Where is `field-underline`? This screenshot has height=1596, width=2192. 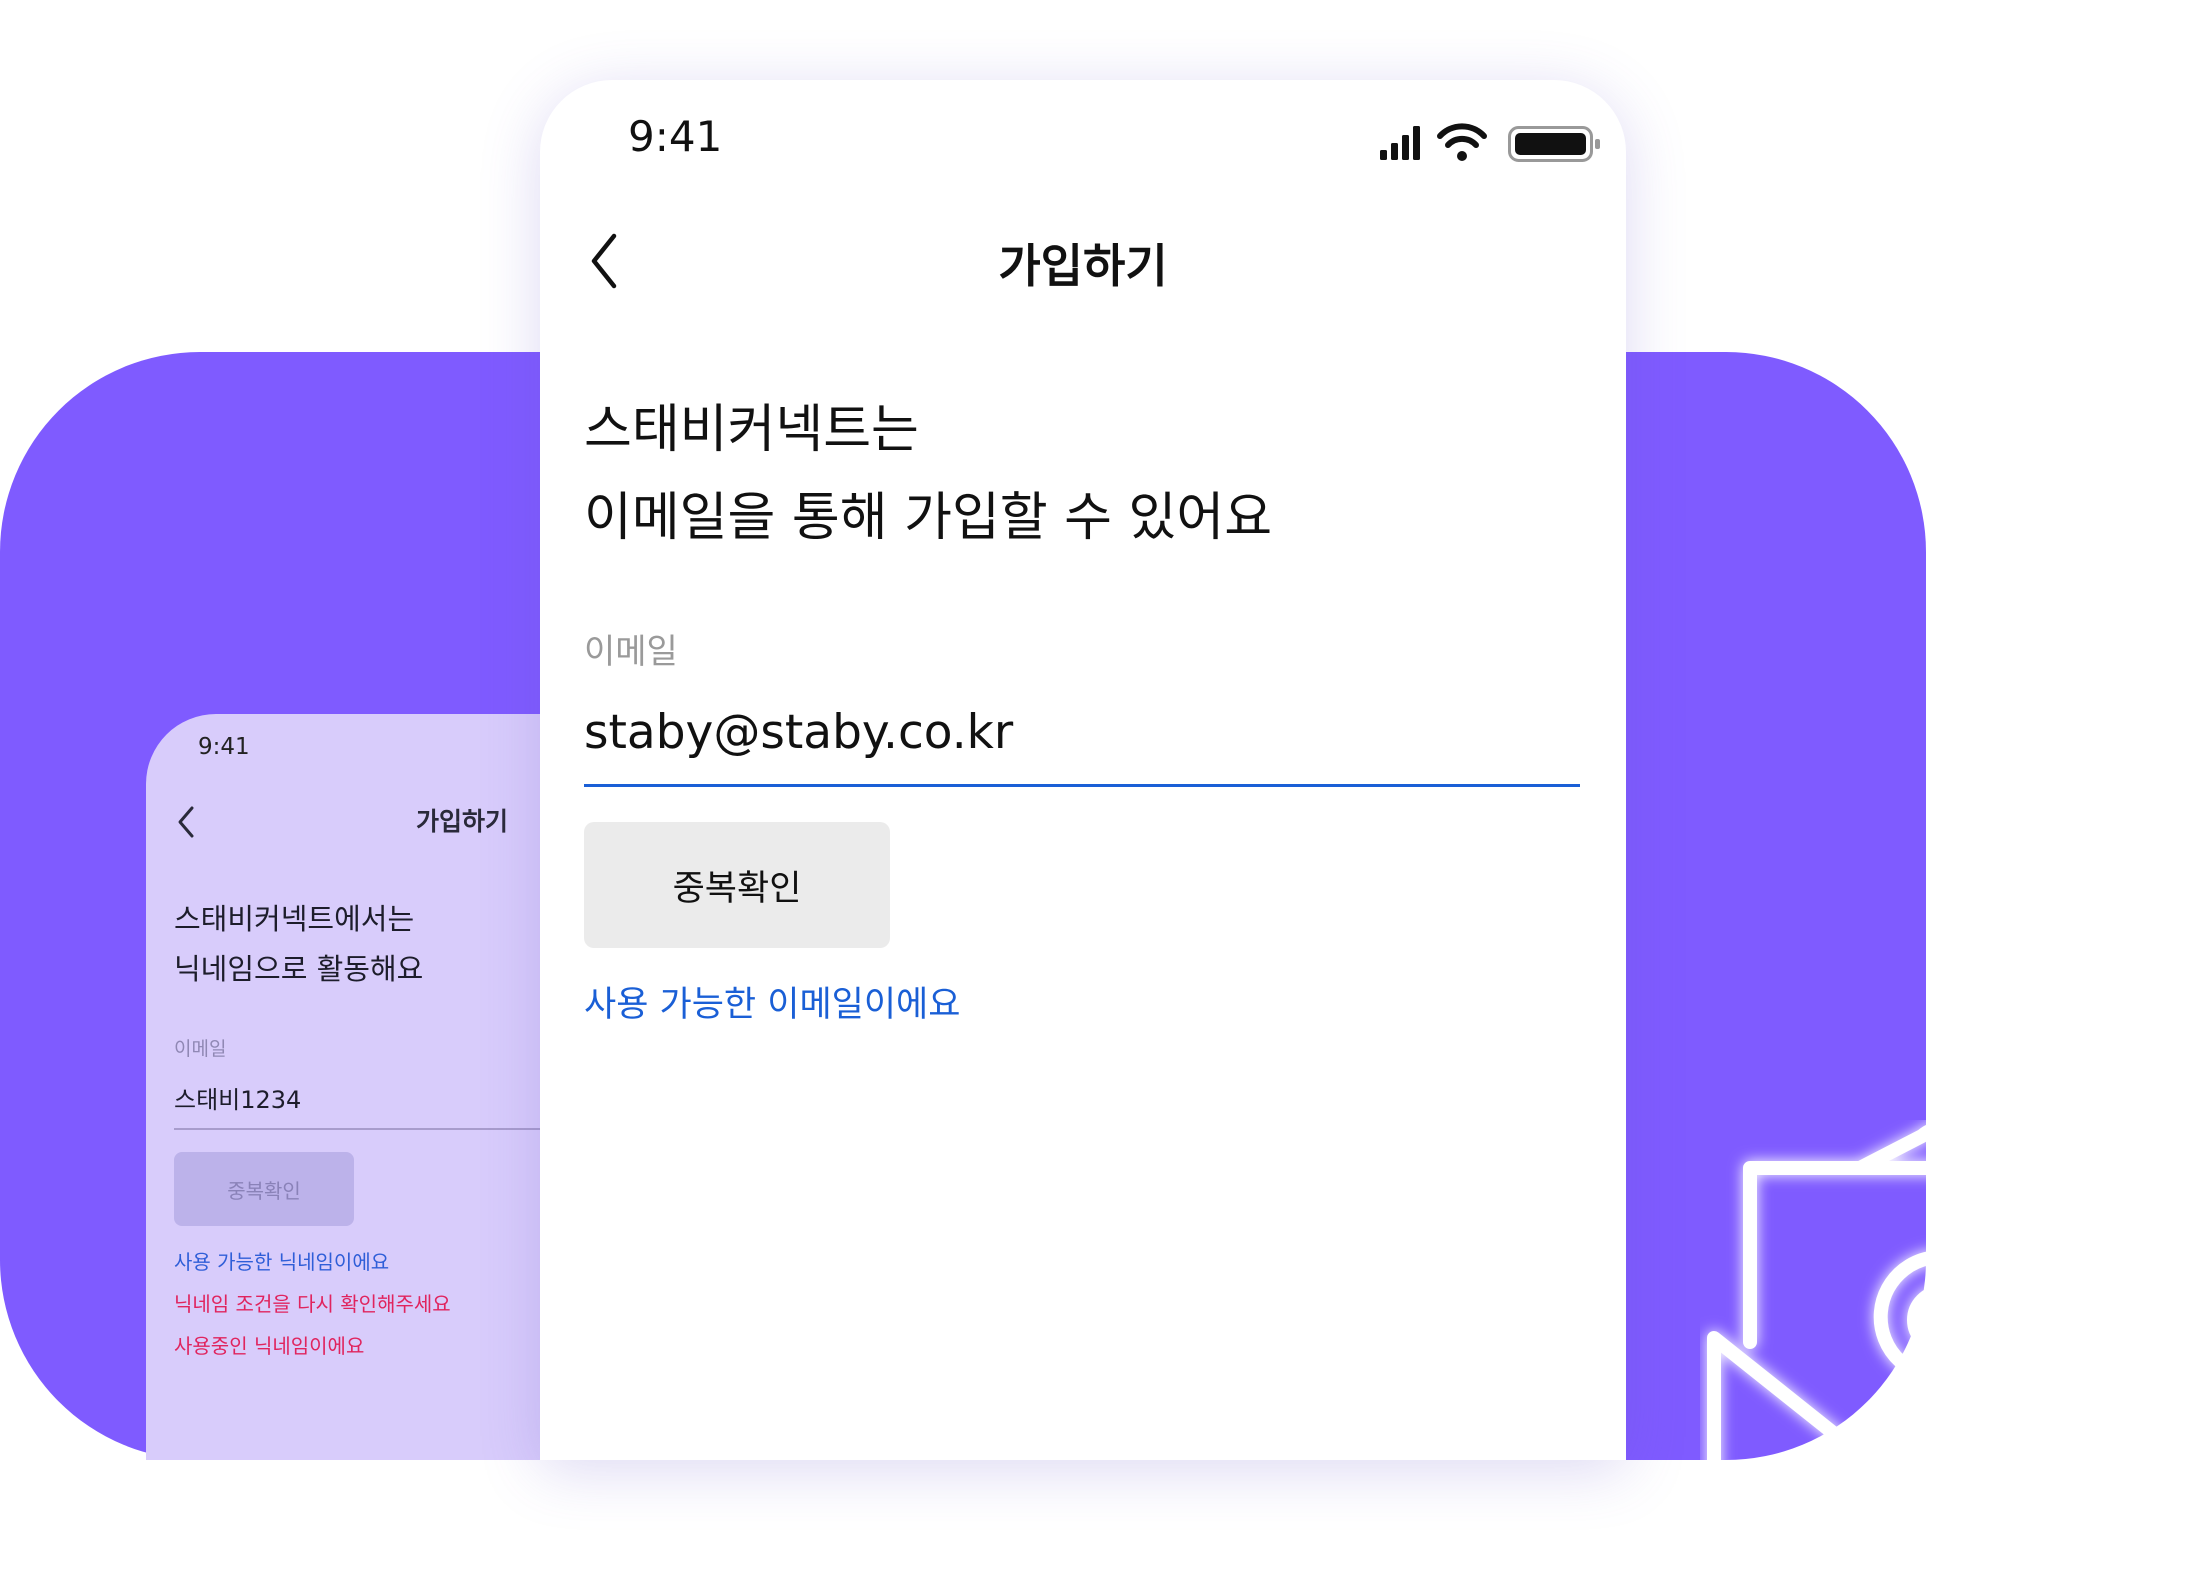
field-underline is located at coordinates (360, 1129).